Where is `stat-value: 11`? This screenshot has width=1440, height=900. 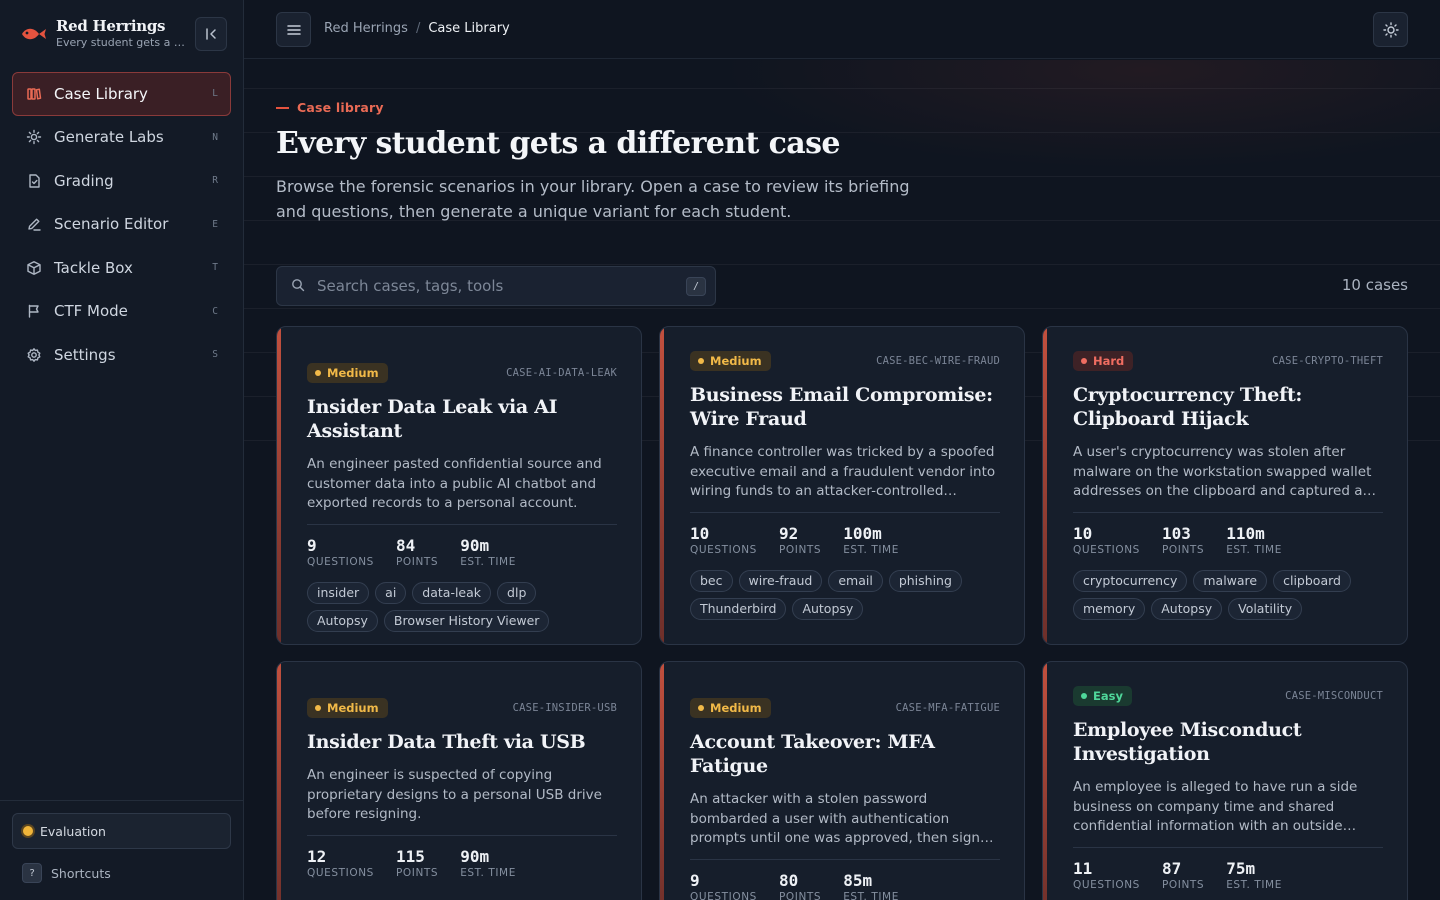
stat-value: 11 is located at coordinates (1083, 868).